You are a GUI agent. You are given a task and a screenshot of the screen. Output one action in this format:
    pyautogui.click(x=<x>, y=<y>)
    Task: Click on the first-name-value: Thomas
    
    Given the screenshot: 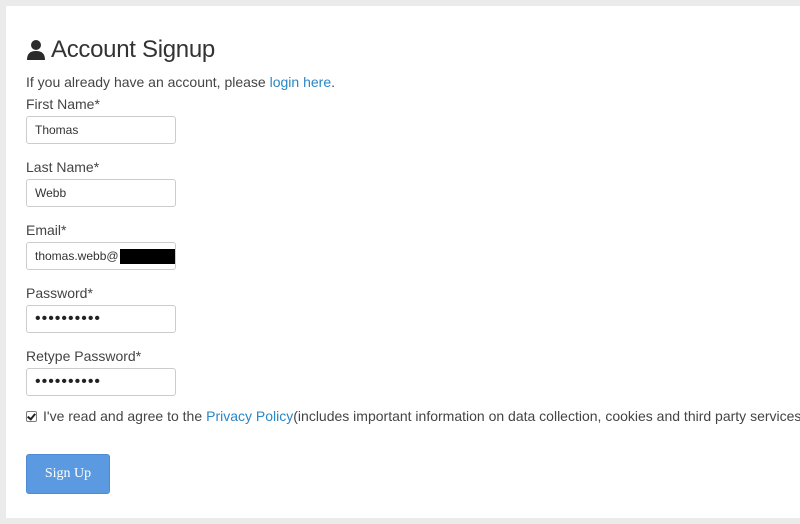 What is the action you would take?
    pyautogui.click(x=57, y=130)
    